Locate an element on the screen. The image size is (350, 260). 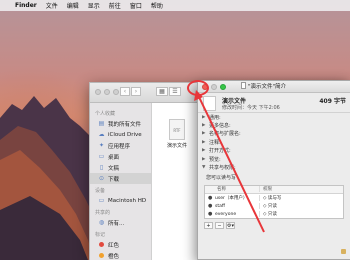
table-row: ● everyone ◇ 只读 is located at coordinates (274, 214).